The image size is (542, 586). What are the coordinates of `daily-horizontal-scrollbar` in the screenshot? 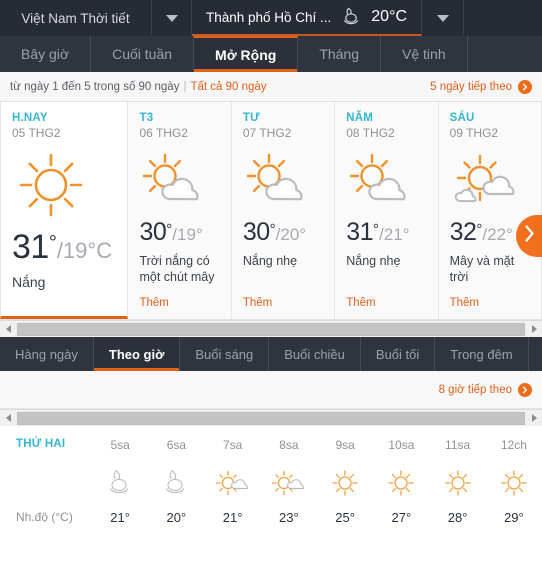 It's located at (271, 328).